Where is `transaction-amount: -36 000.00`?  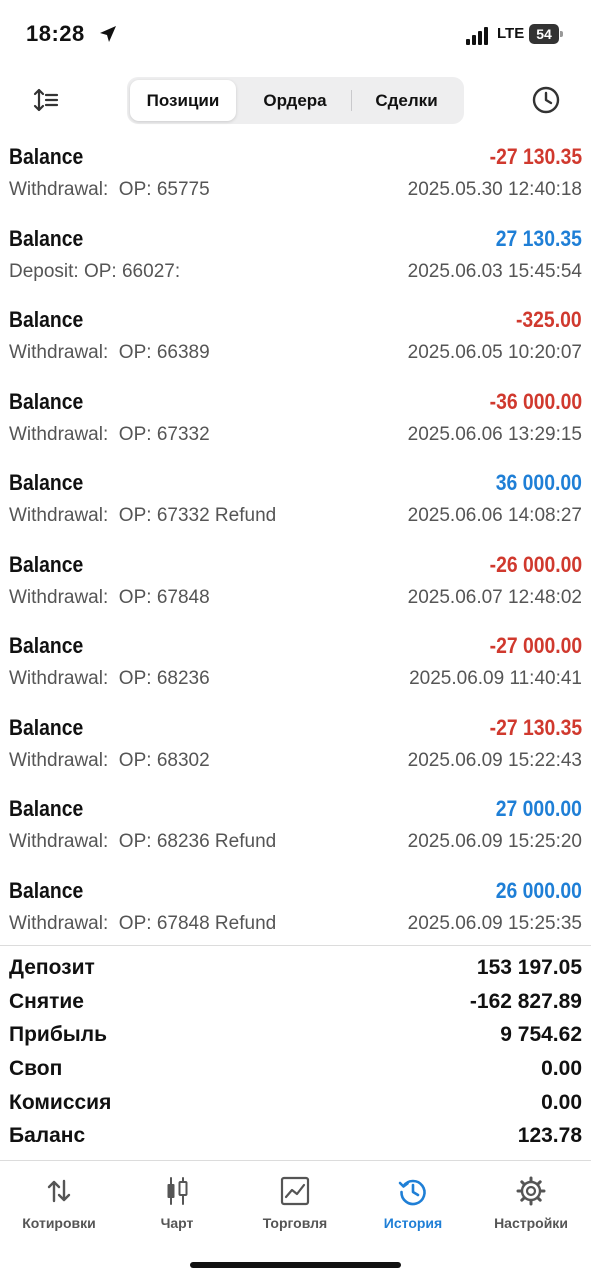 transaction-amount: -36 000.00 is located at coordinates (535, 401).